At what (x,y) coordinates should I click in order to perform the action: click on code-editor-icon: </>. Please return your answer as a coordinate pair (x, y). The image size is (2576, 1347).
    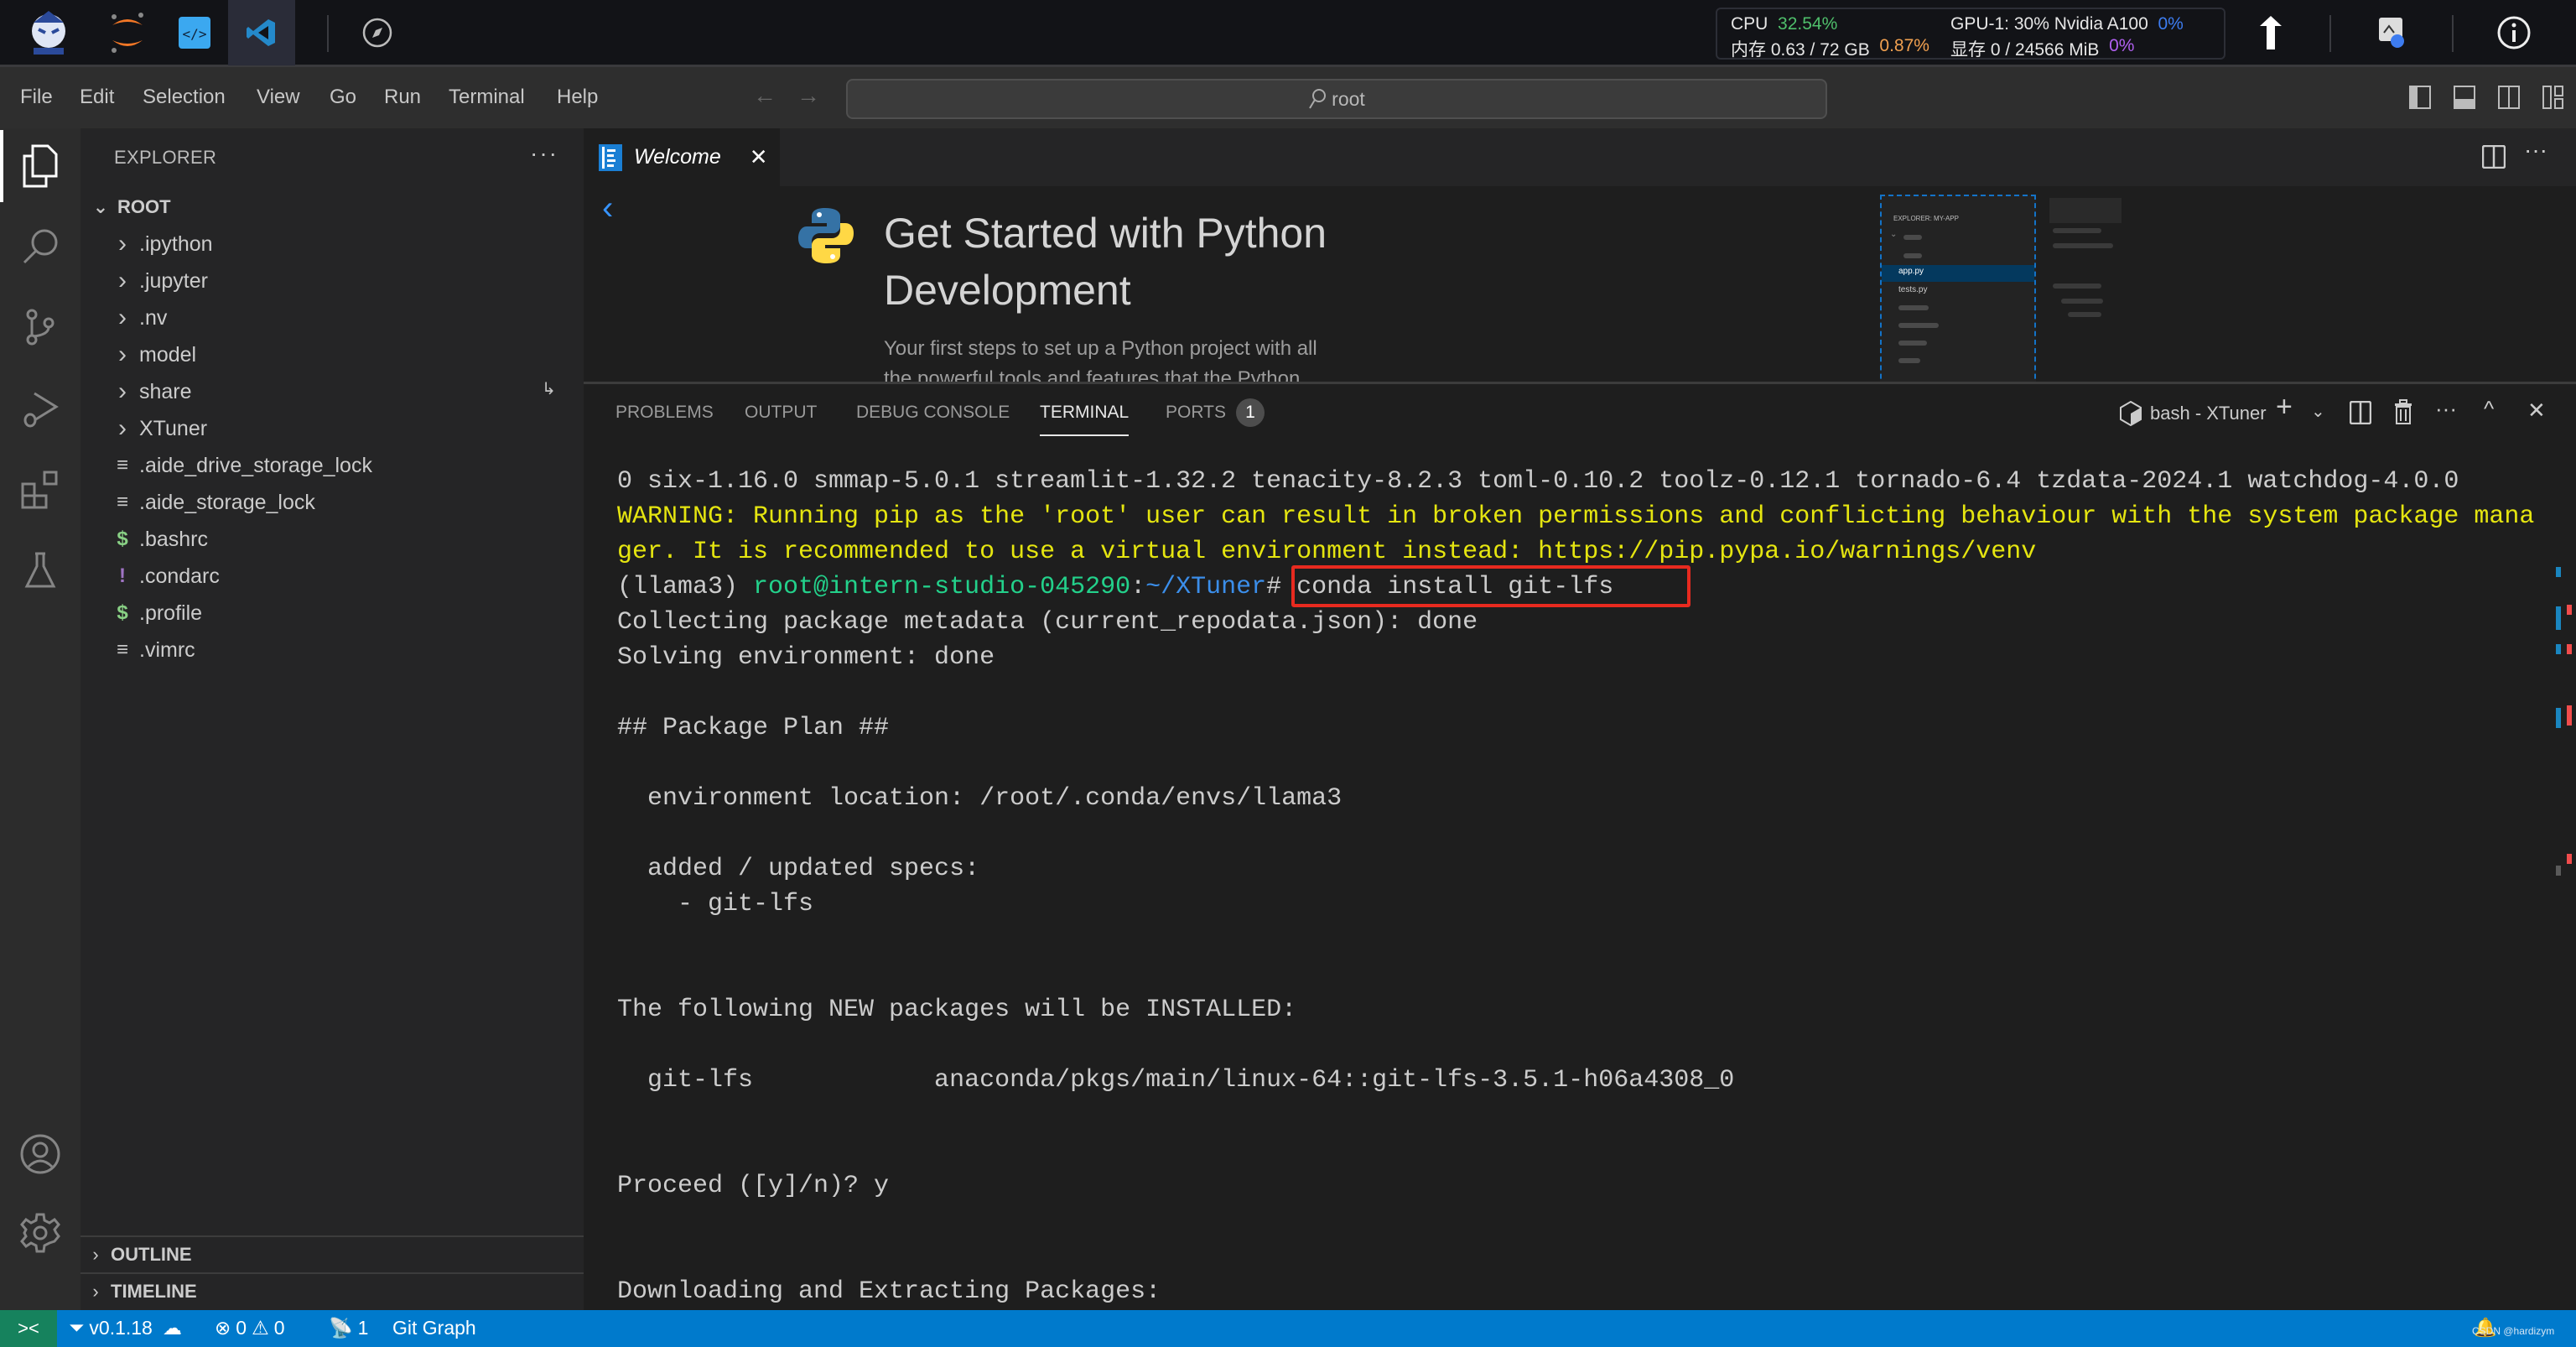
    Looking at the image, I should click on (194, 32).